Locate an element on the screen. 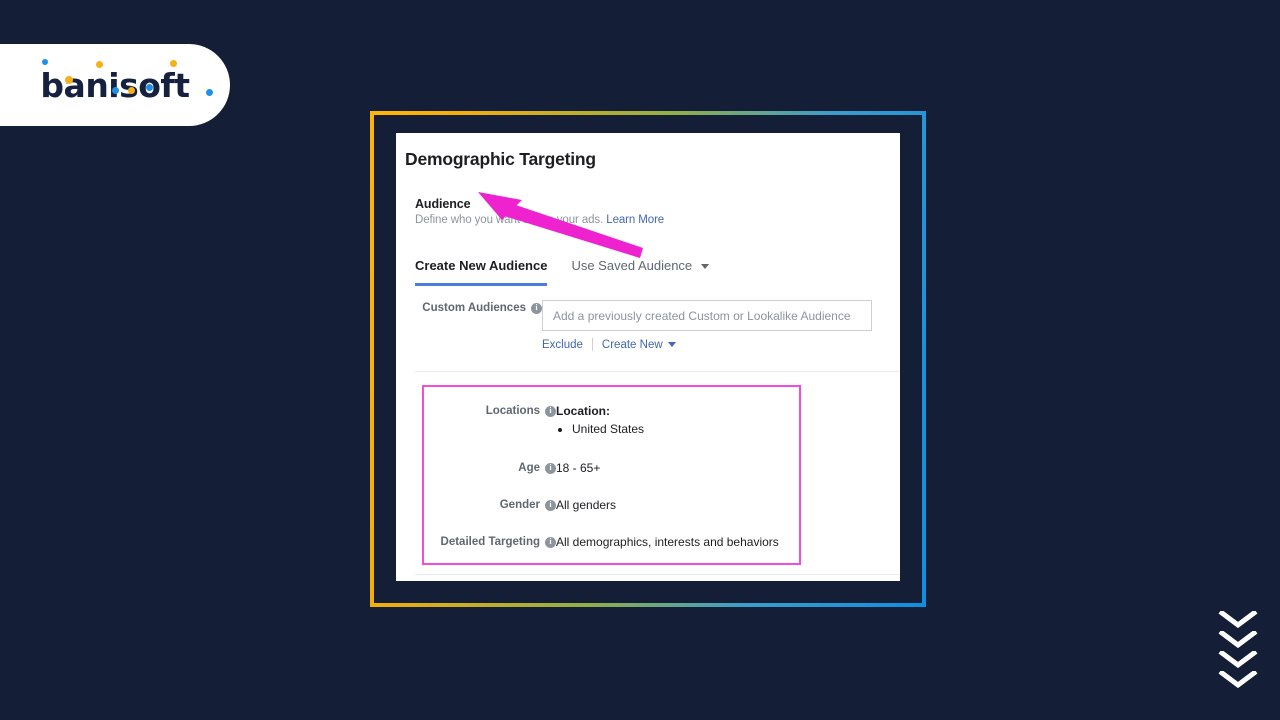 This screenshot has height=720, width=1280. age-row: Age i 18 - 65+ is located at coordinates (611, 467).